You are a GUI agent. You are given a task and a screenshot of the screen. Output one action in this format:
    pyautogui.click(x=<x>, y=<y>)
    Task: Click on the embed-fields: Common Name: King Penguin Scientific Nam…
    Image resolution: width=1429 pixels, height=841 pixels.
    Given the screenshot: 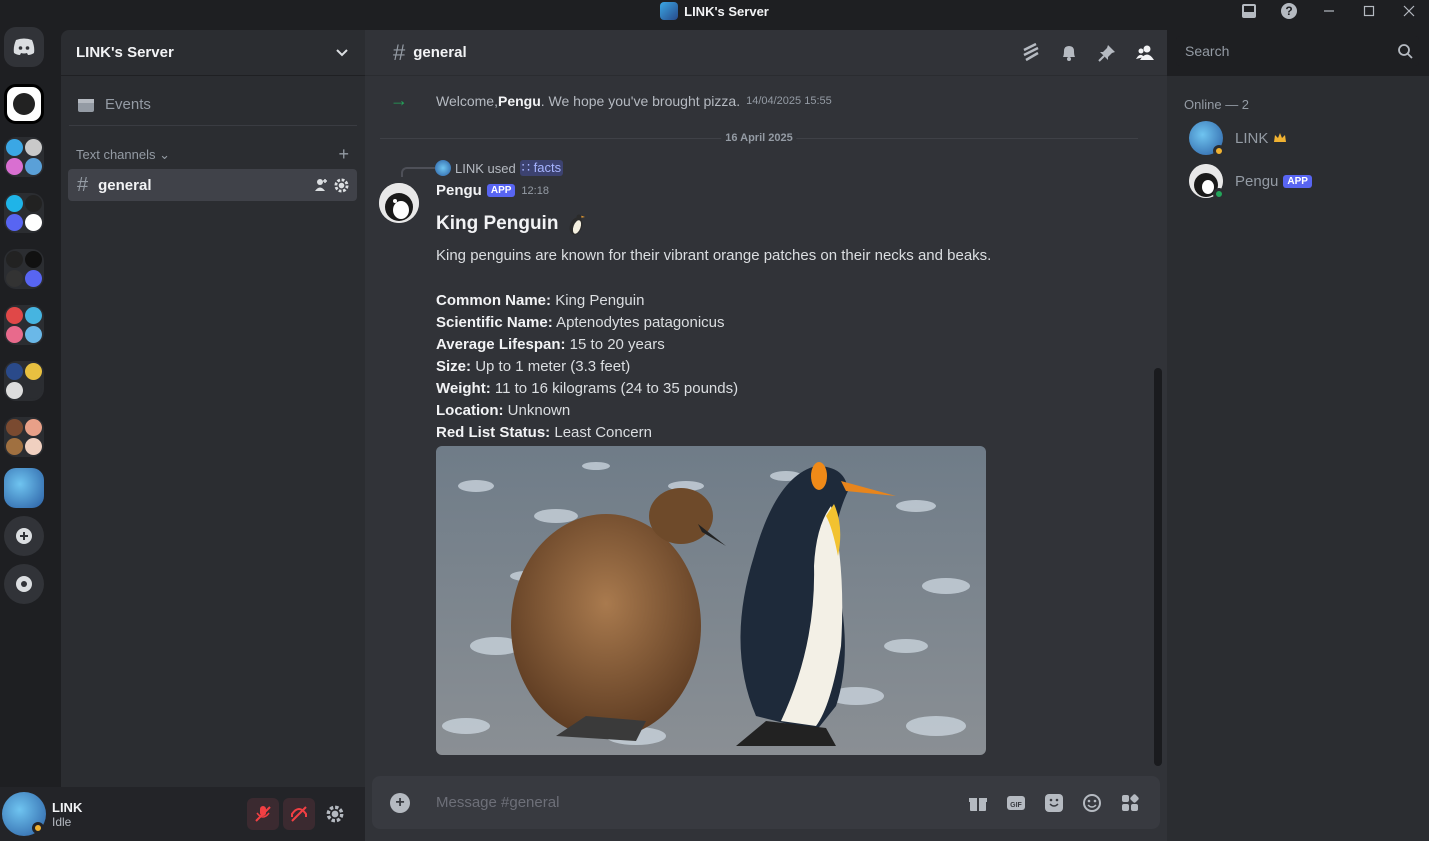 What is the action you would take?
    pyautogui.click(x=587, y=367)
    